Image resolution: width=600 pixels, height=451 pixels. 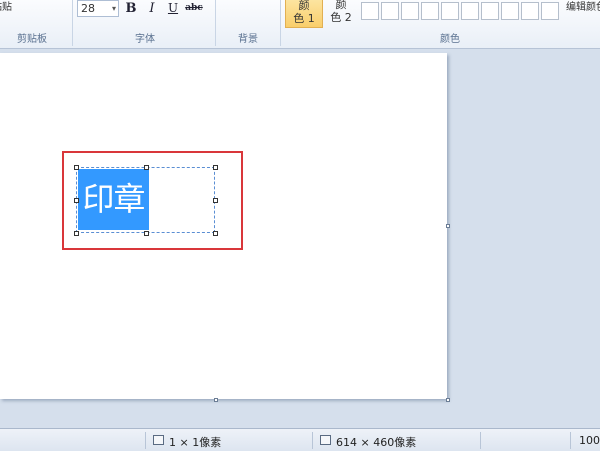 What do you see at coordinates (448, 226) in the screenshot?
I see `canvas-resize-handle-right` at bounding box center [448, 226].